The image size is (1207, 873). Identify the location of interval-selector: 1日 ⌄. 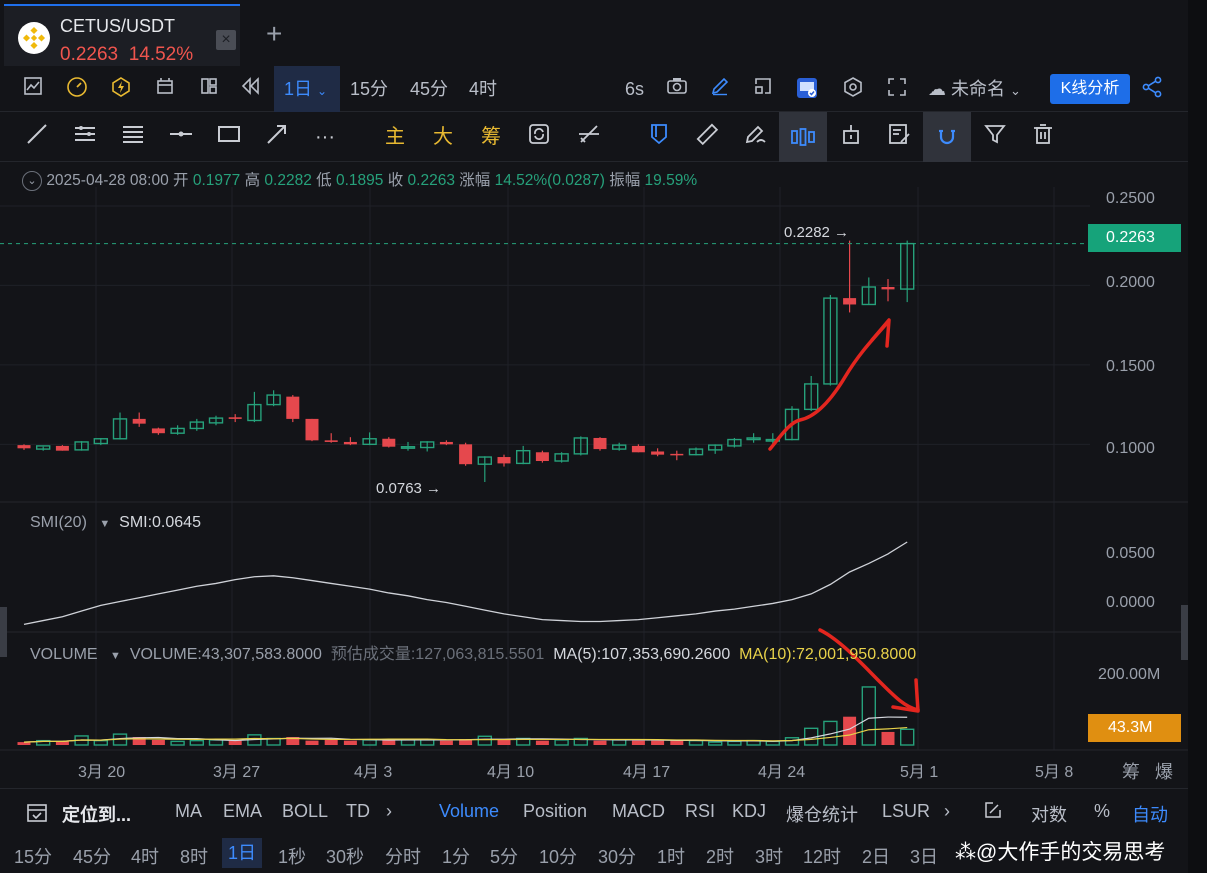
(307, 89).